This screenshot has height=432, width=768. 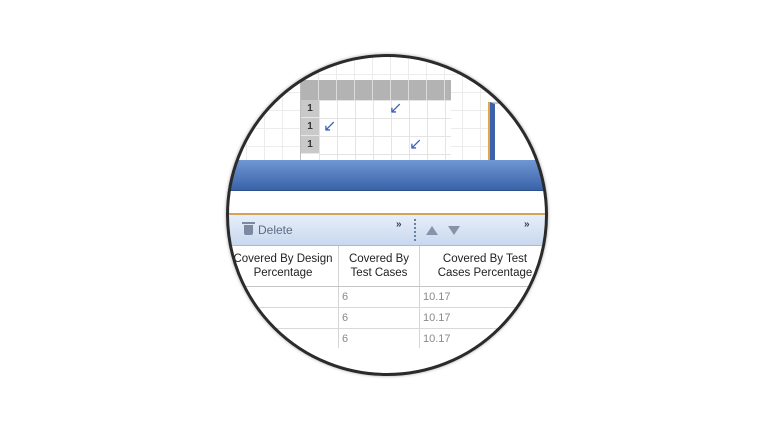 What do you see at coordinates (310, 145) in the screenshot?
I see `matrix-row-header-3: 1` at bounding box center [310, 145].